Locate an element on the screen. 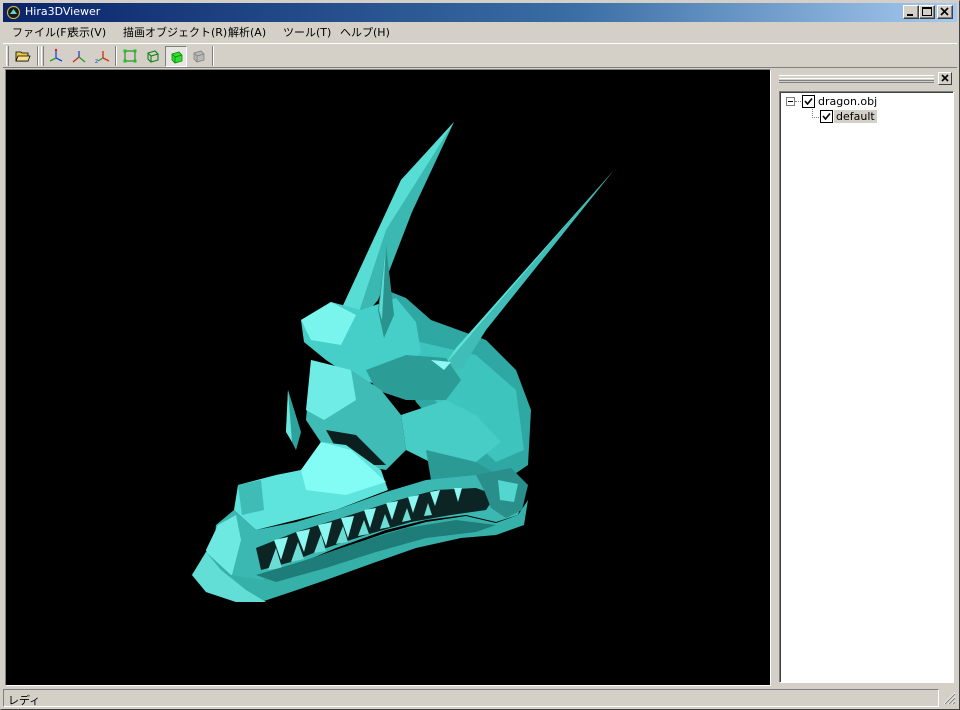 The height and width of the screenshot is (710, 960). view-axis-x-button is located at coordinates (56, 56).